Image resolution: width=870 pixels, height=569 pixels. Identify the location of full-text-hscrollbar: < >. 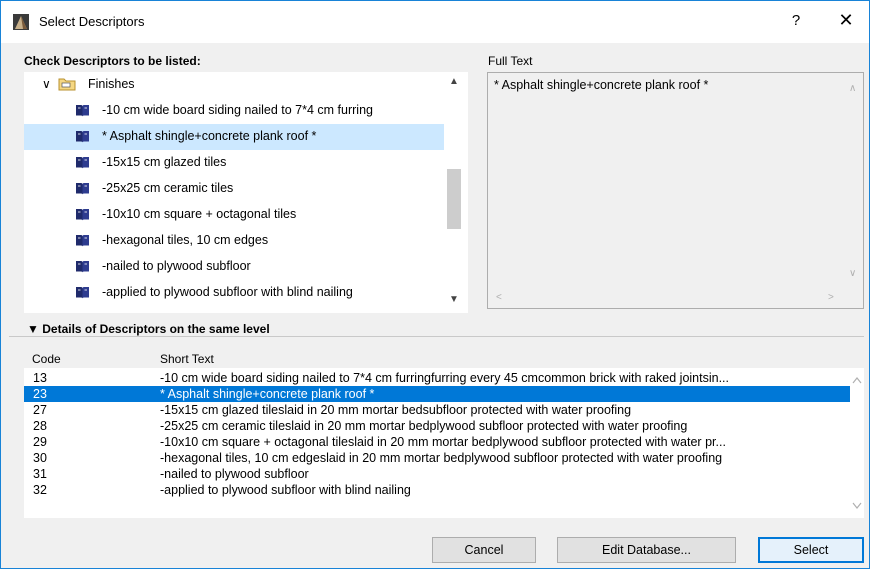
(667, 299).